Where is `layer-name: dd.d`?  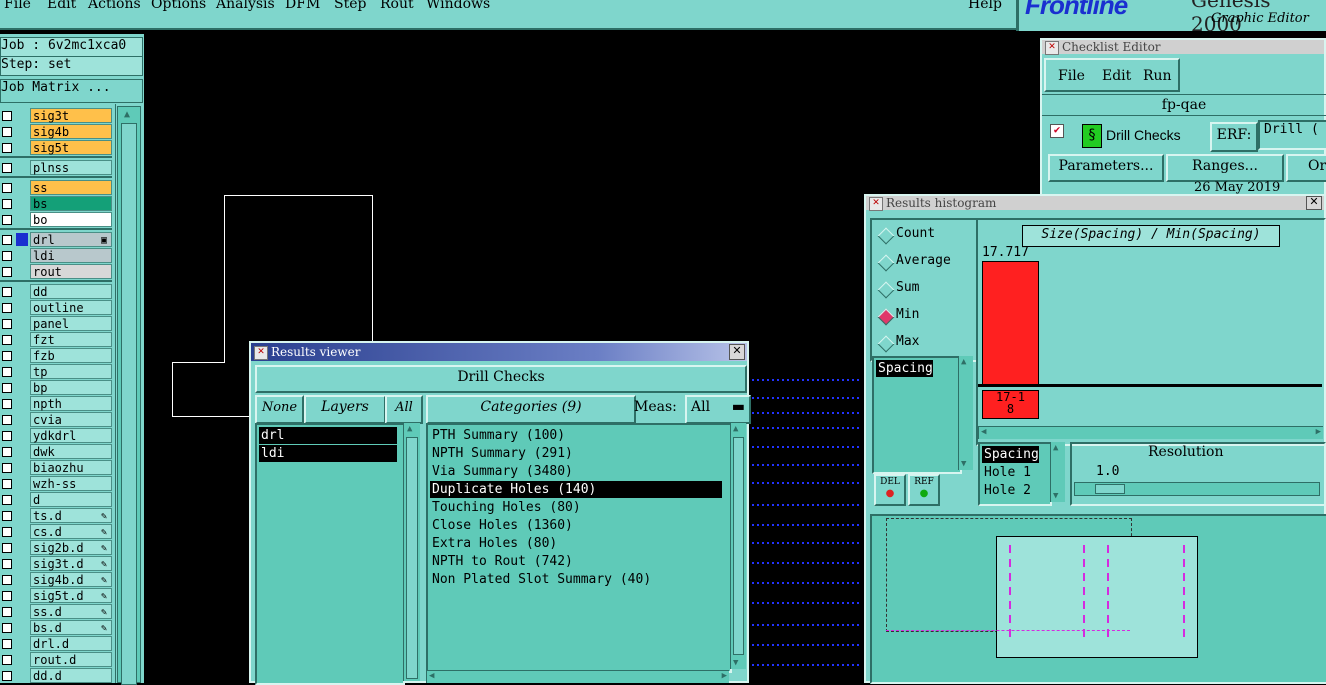
layer-name: dd.d is located at coordinates (71, 675).